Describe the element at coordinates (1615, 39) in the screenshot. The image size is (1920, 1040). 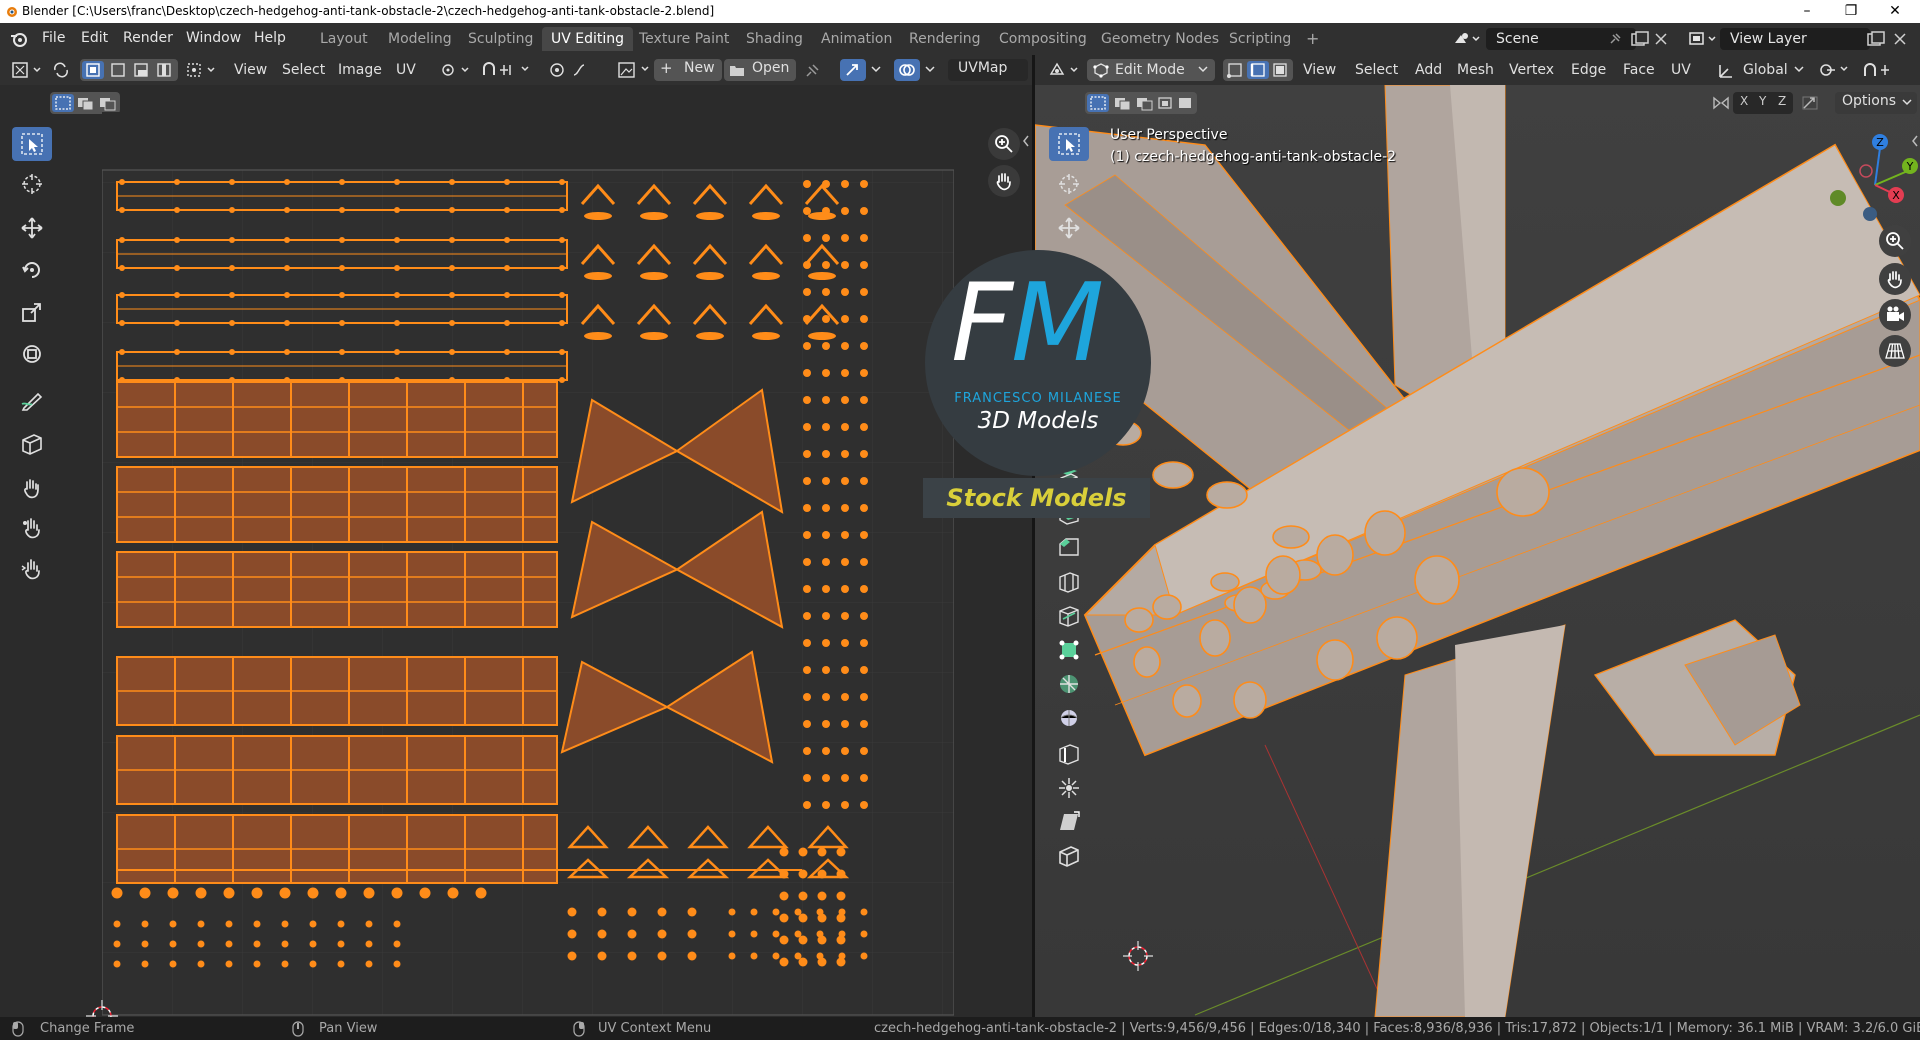
I see `pin-icon` at that location.